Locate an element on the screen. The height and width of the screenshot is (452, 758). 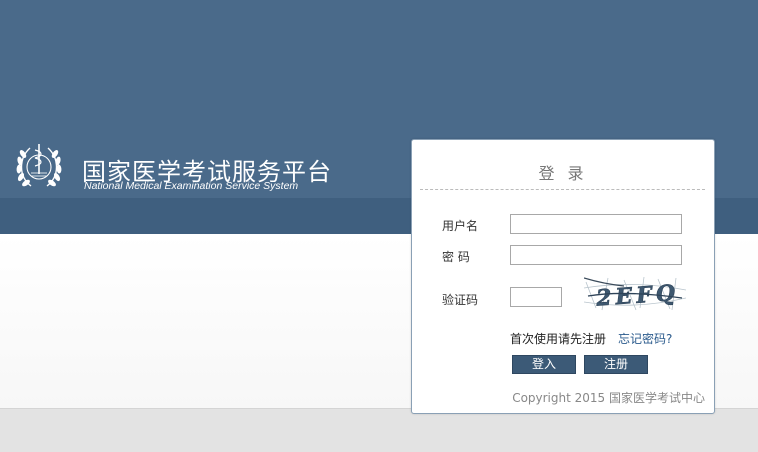
copyright-text: Copyright 2015 国家医学考试中心 is located at coordinates (608, 398).